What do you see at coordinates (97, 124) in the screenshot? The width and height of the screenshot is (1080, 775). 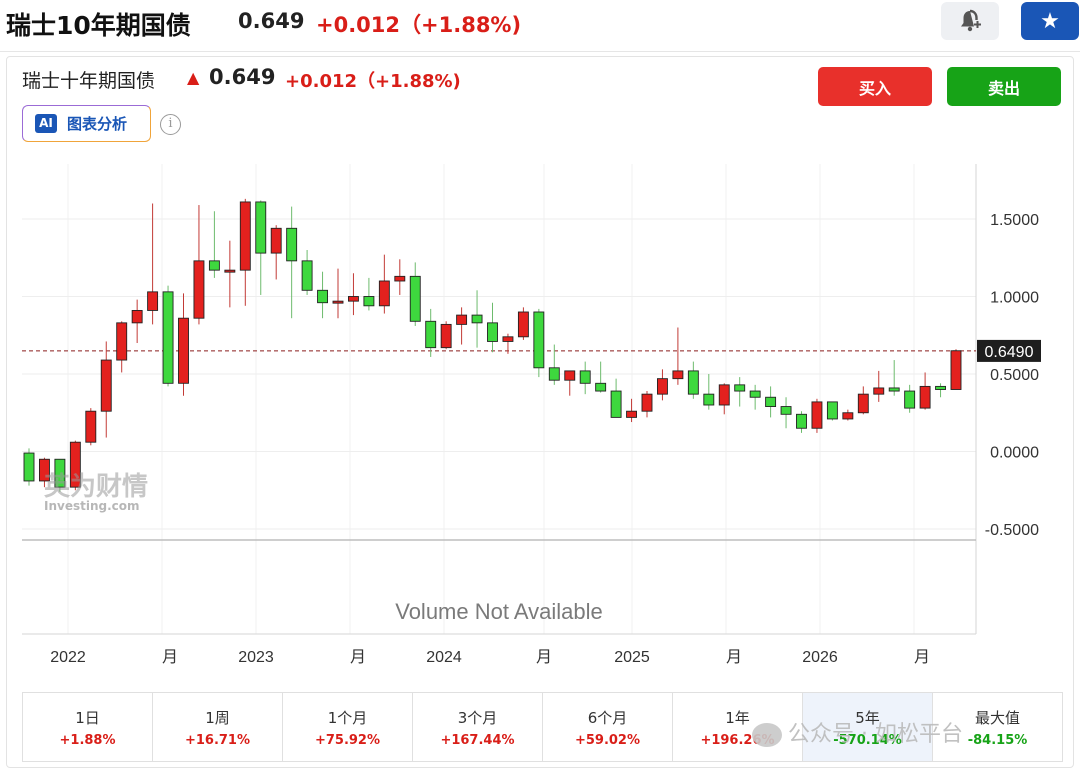 I see `ai-analysis-label: 图表分析` at bounding box center [97, 124].